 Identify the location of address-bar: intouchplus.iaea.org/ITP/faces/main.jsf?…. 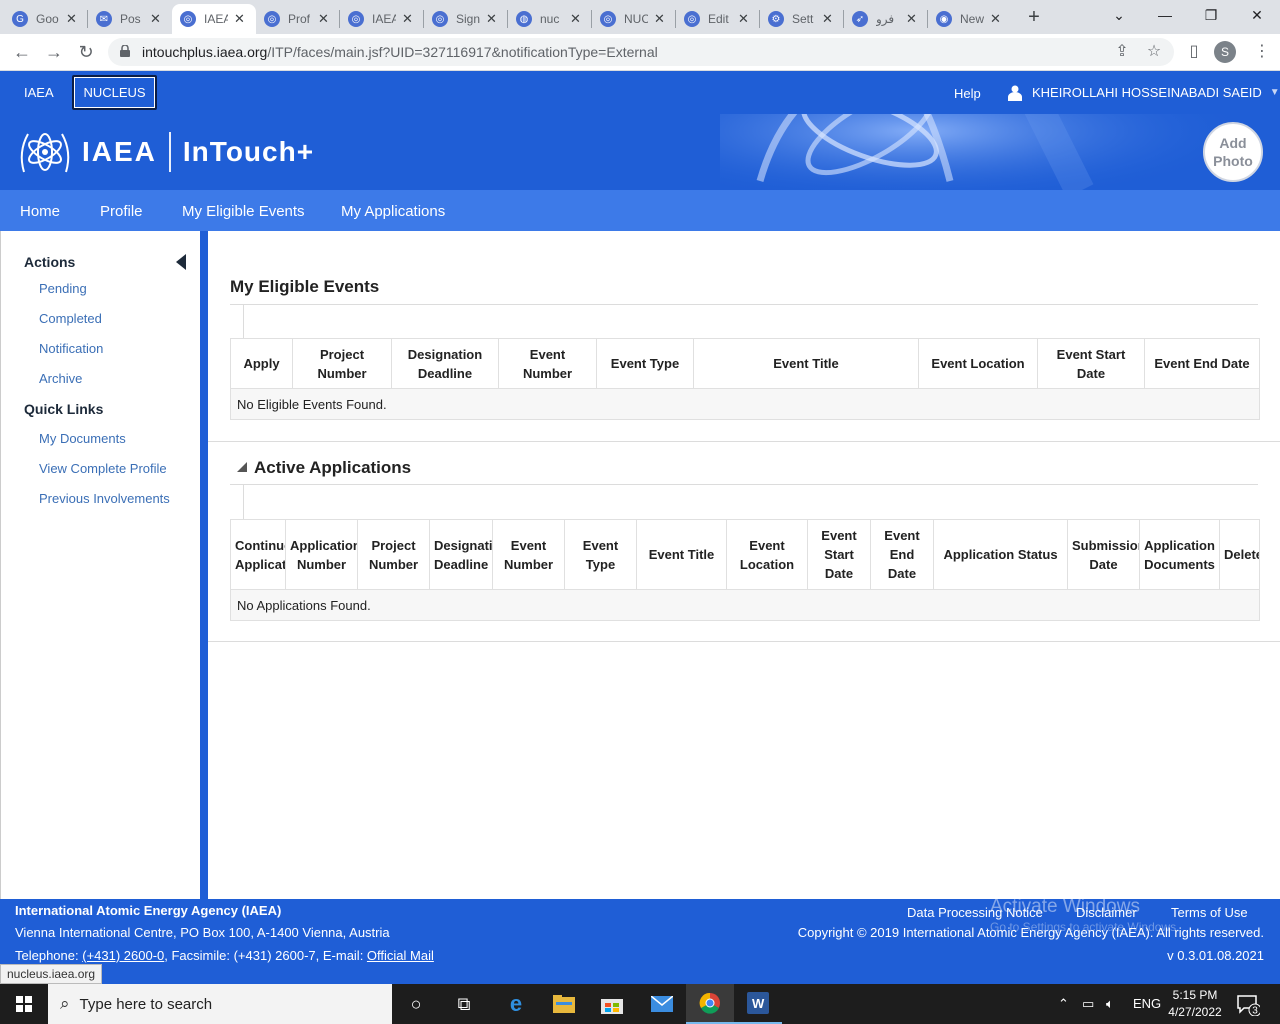
(641, 52).